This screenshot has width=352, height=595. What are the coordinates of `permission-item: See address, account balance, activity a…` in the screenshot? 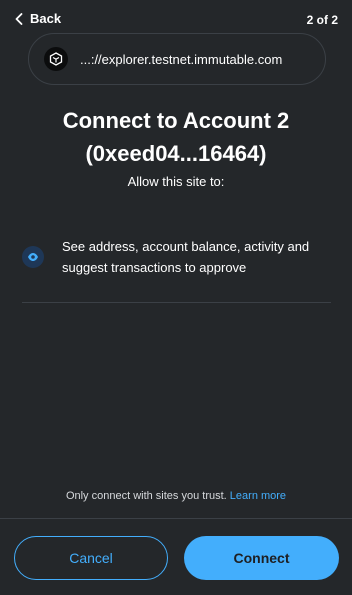 It's located at (177, 257).